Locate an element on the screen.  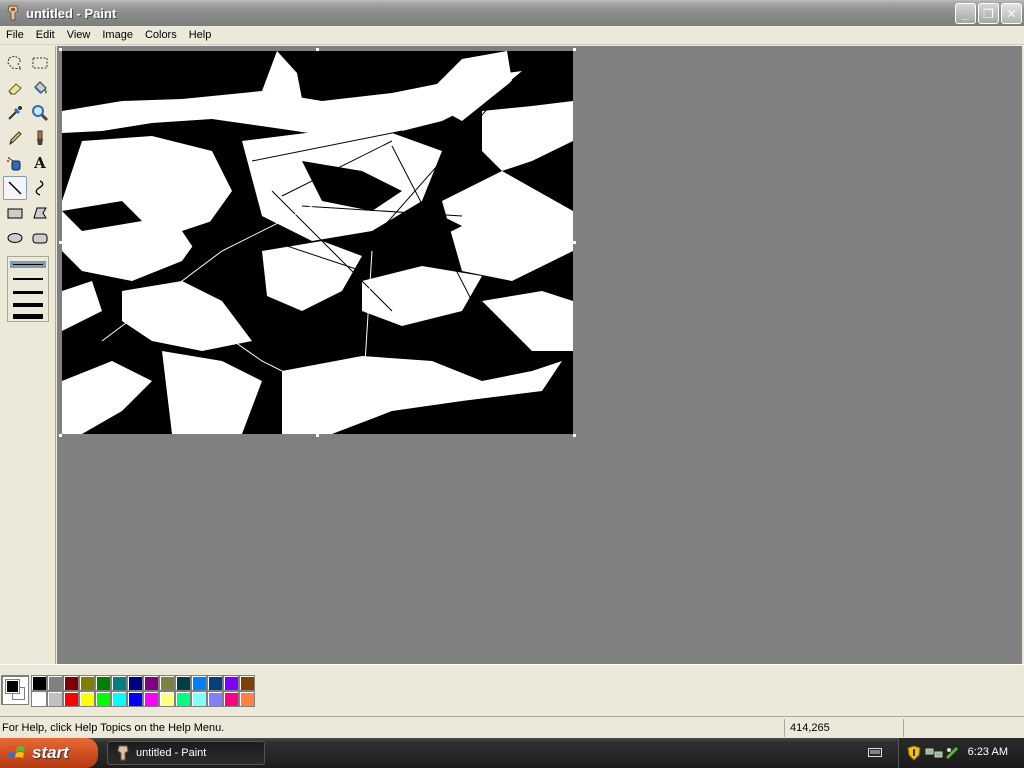
eraser-tool is located at coordinates (15, 88).